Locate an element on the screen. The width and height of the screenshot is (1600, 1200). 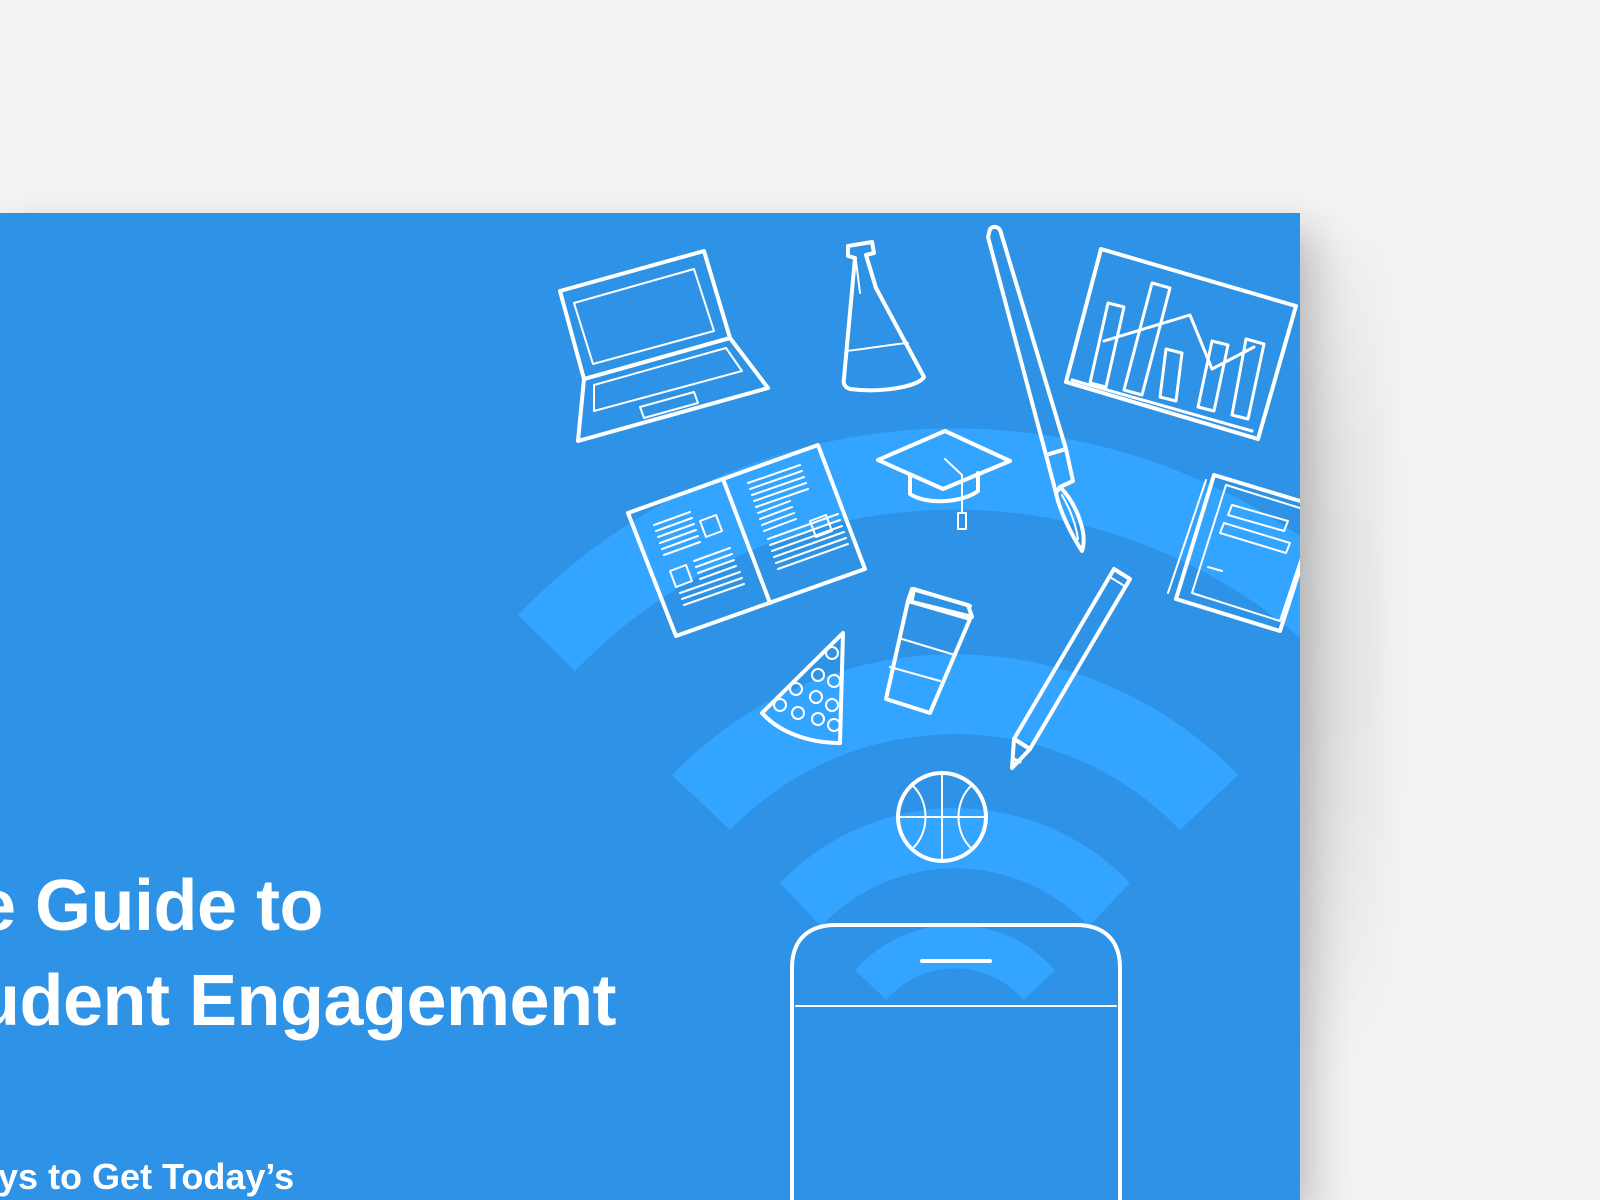
laptop-icon is located at coordinates (664, 346).